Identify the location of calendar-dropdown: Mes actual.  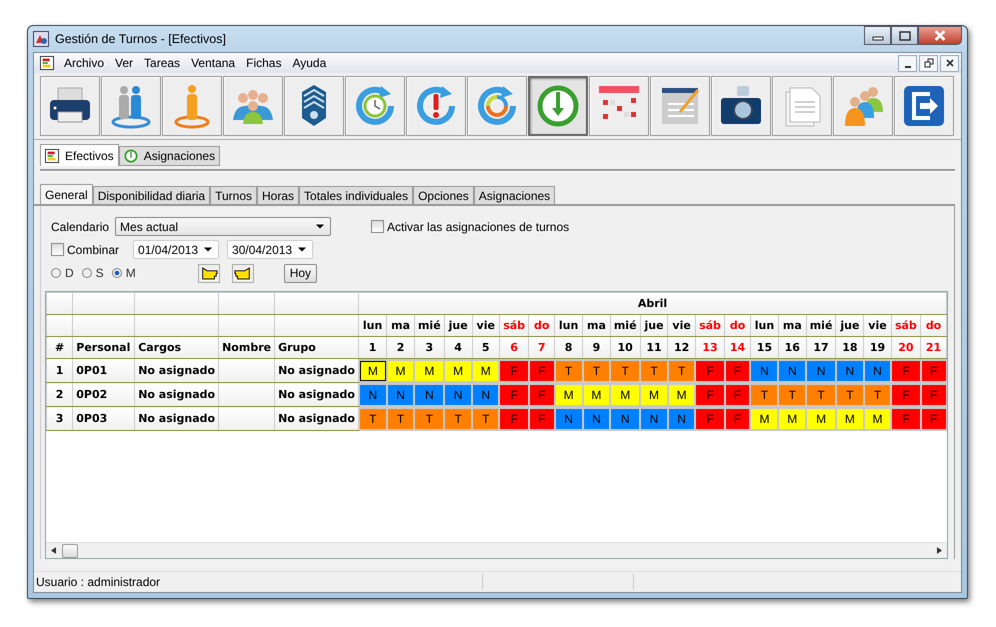
(223, 226).